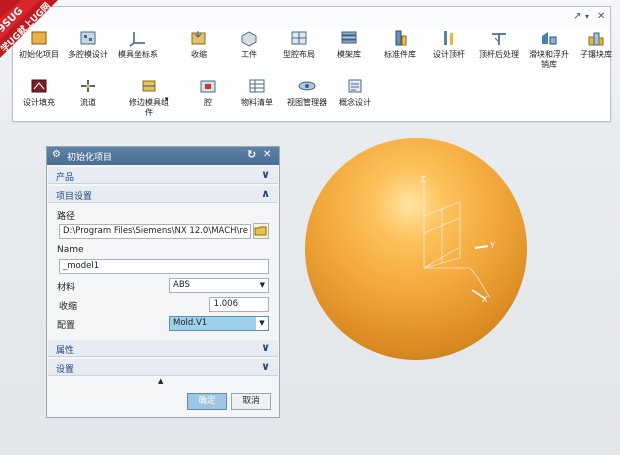  I want to click on runner-icon, so click(88, 86).